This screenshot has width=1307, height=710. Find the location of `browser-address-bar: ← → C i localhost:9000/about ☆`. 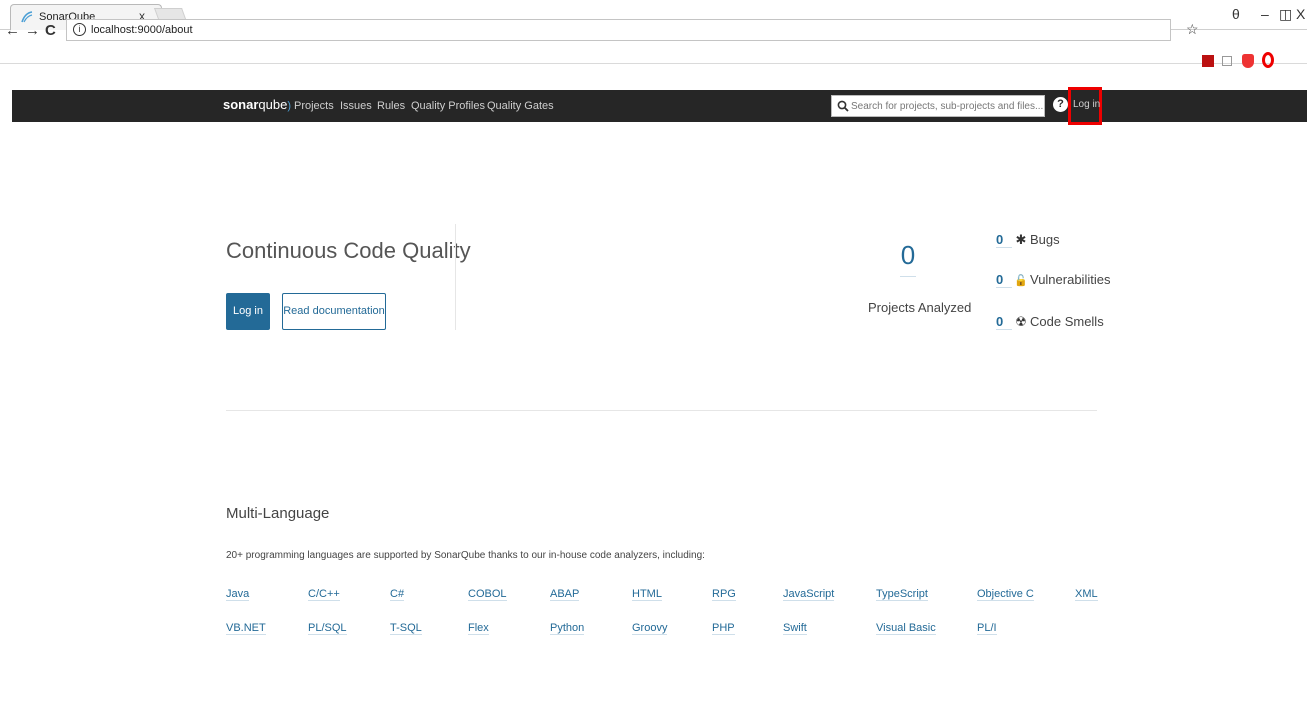

browser-address-bar: ← → C i localhost:9000/about ☆ is located at coordinates (653, 43).